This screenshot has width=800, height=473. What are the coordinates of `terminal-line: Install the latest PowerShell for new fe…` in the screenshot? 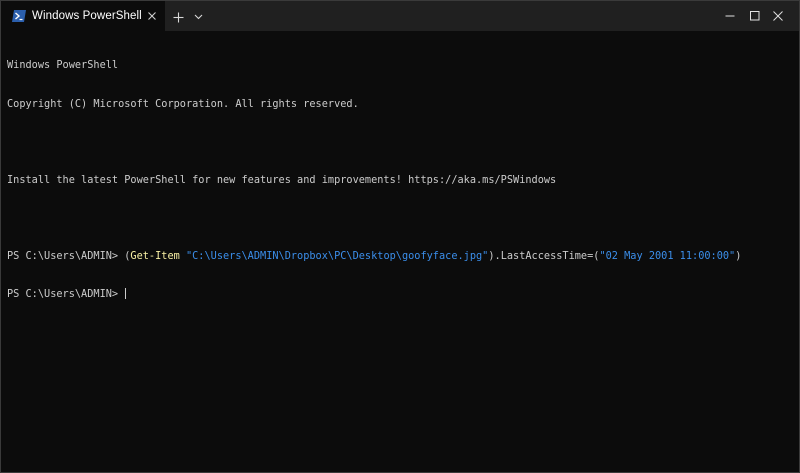 It's located at (282, 179).